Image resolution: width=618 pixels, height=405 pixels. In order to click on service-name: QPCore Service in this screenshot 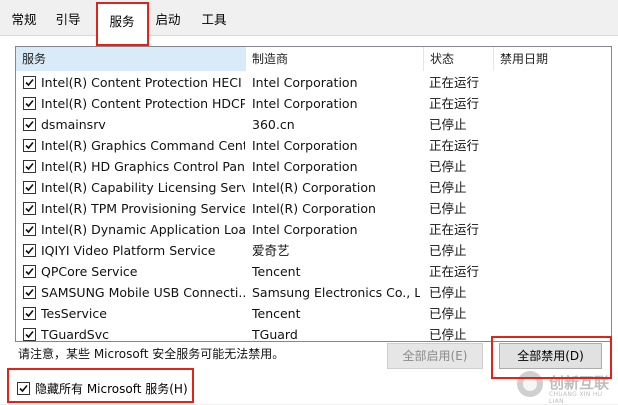, I will do `click(89, 271)`.